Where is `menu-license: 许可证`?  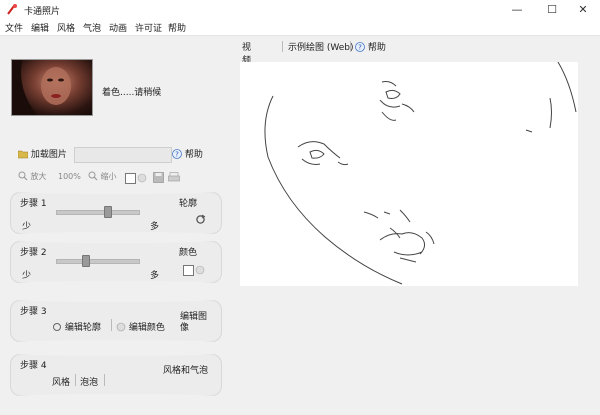 menu-license: 许可证 is located at coordinates (148, 27).